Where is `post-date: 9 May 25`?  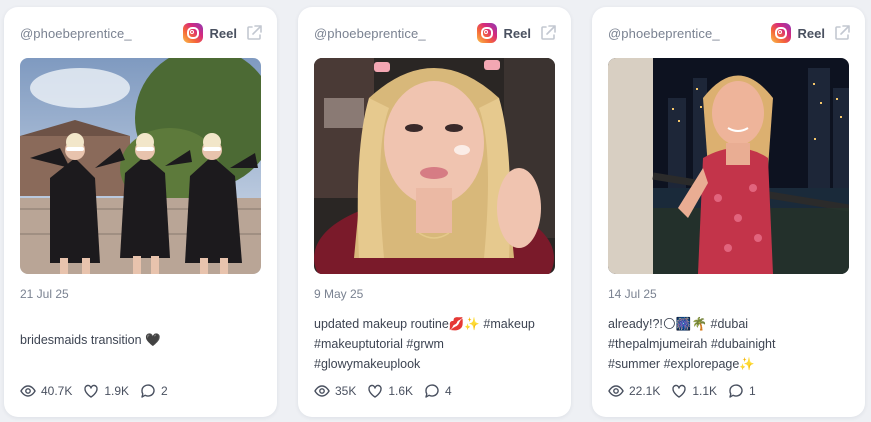 post-date: 9 May 25 is located at coordinates (339, 294).